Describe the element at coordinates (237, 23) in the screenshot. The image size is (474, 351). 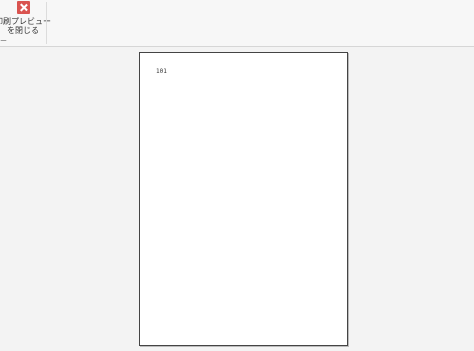
I see `ribbon-toolbar: 印刷プレビュー を閉じる ー` at that location.